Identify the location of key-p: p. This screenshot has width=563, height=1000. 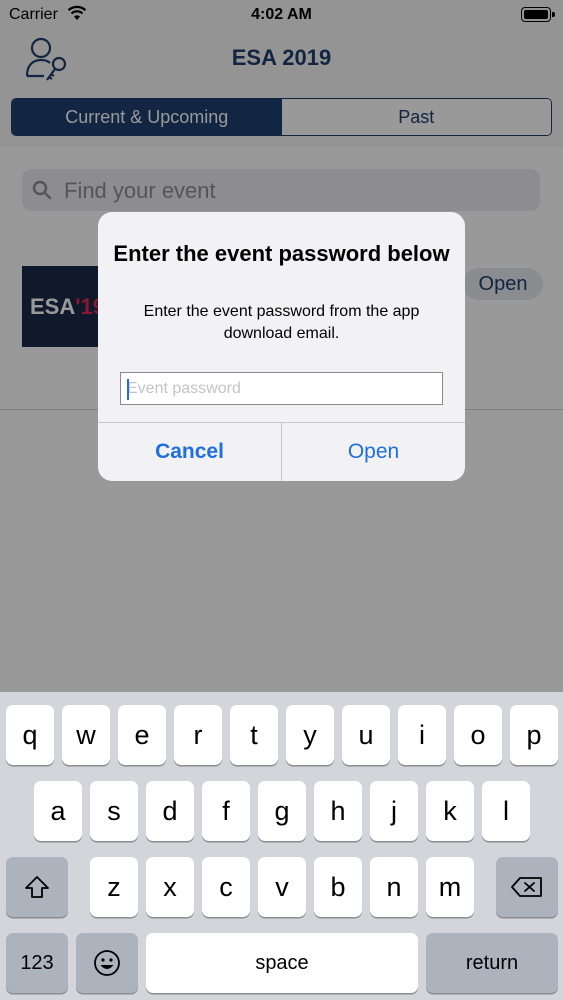
(534, 735).